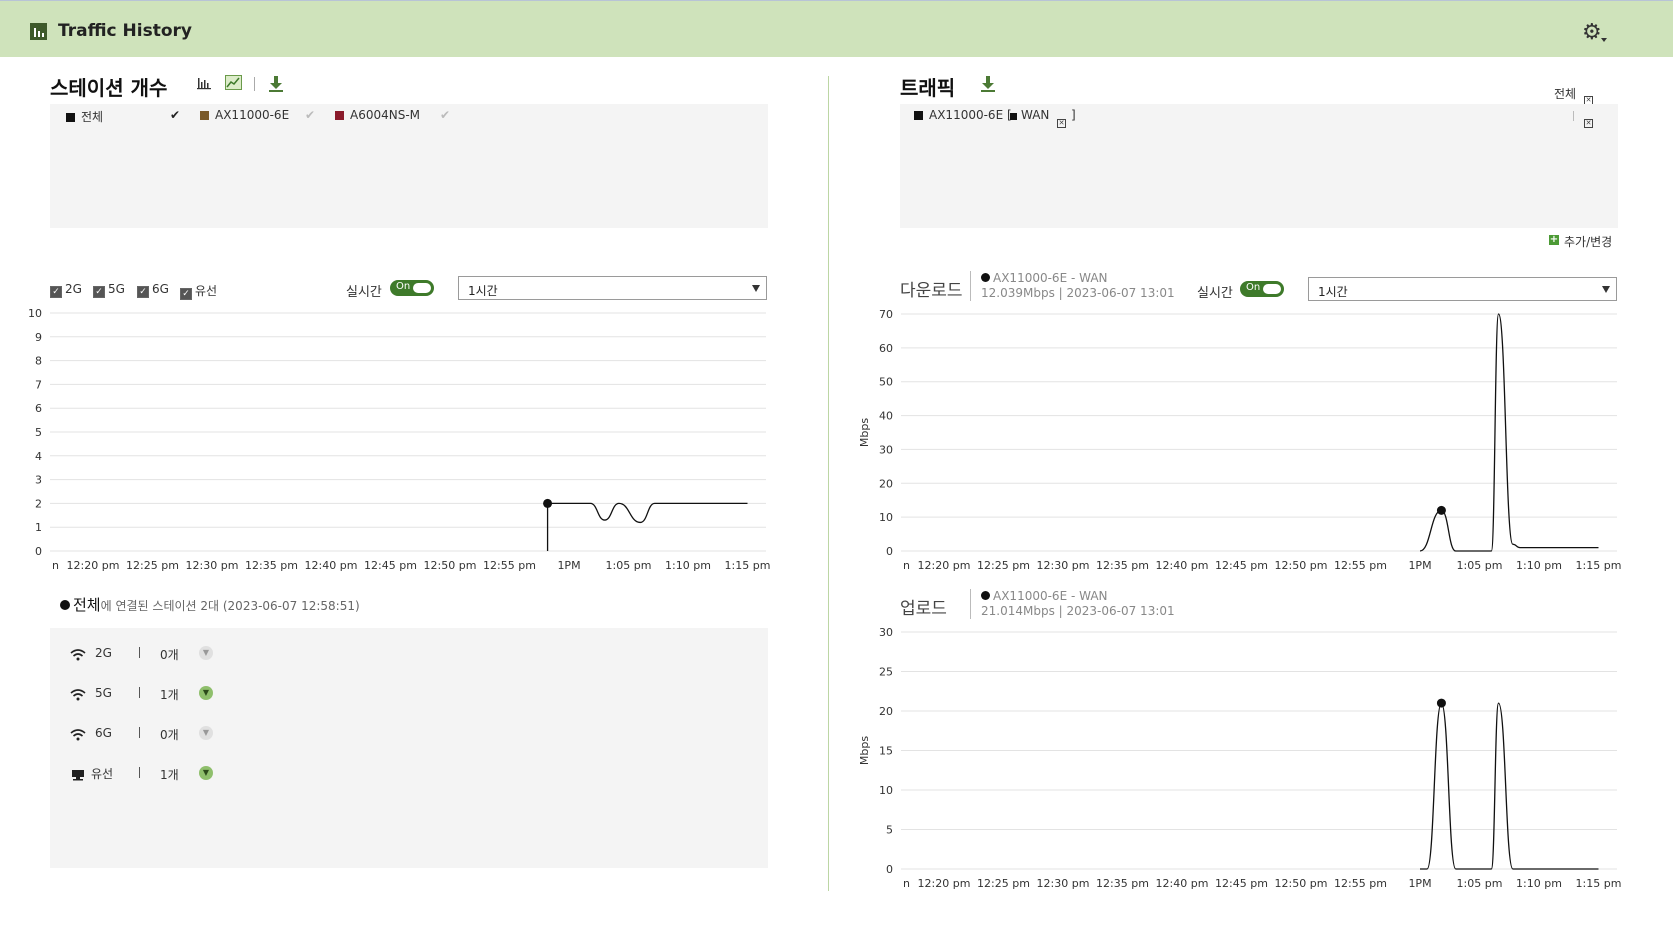 The height and width of the screenshot is (936, 1673). I want to click on stations-legend-panel, so click(409, 166).